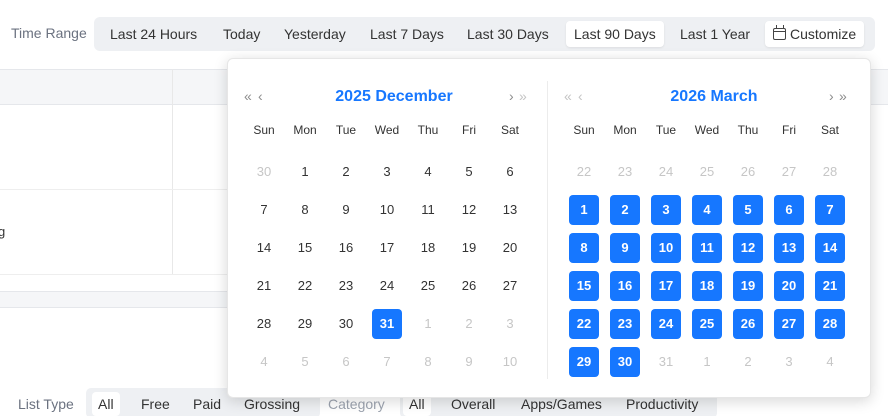 This screenshot has width=888, height=416. What do you see at coordinates (305, 248) in the screenshot?
I see `calendar-day: 15` at bounding box center [305, 248].